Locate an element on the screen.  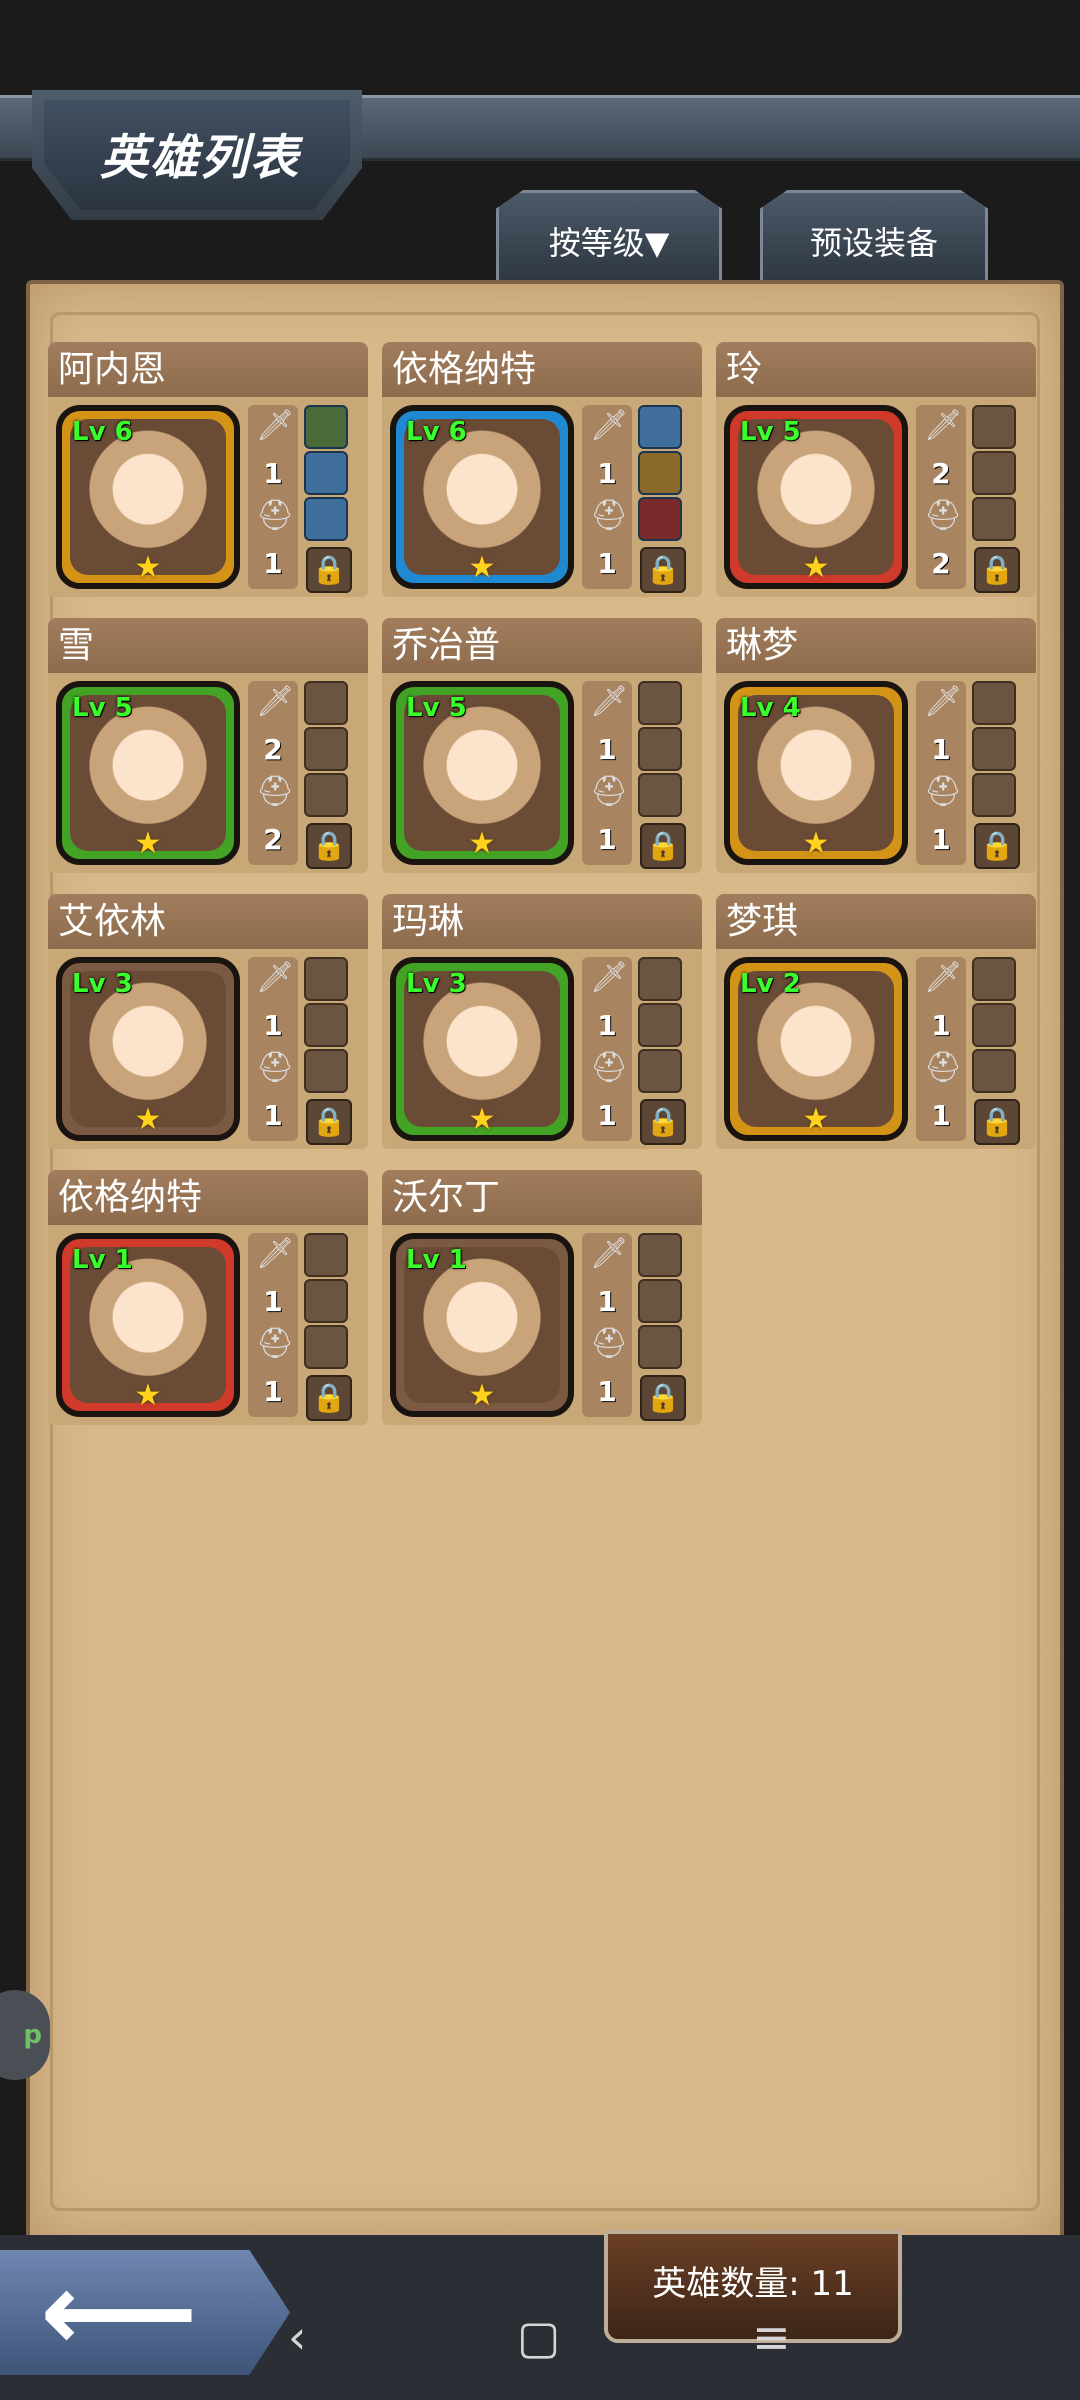
hero-card: 依格纳特 Lv 6 ★ 🗡 1 ⛑ 1 🔒 is located at coordinates (542, 469).